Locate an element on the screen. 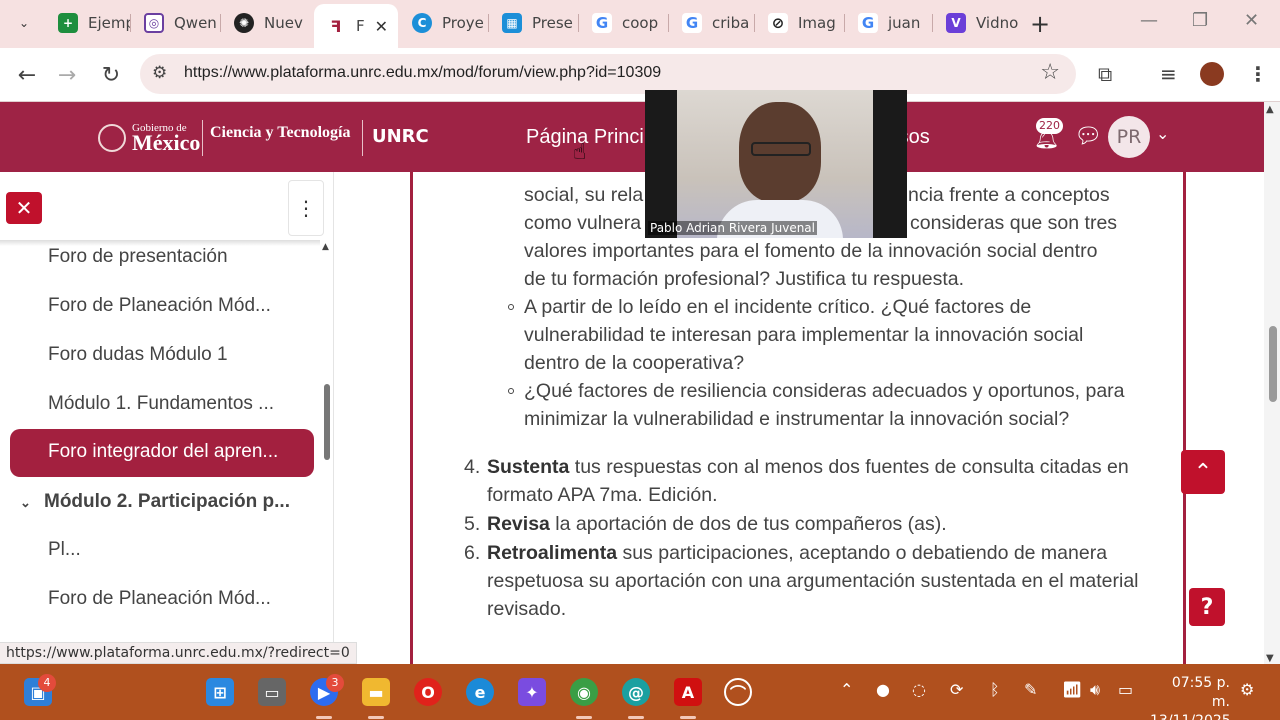 The image size is (1280, 720). site-info-icon: ⚙ is located at coordinates (159, 73).